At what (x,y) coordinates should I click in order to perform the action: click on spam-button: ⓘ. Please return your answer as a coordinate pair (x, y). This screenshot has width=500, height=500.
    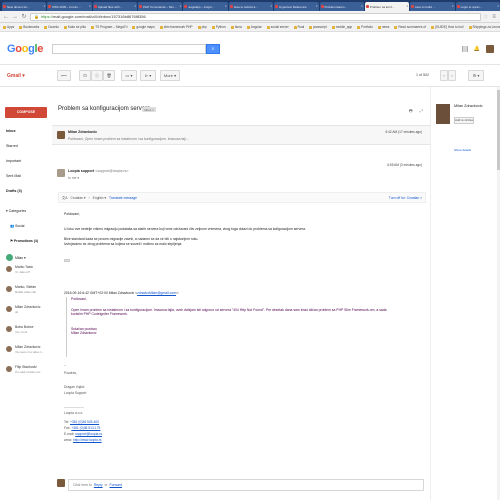
    Looking at the image, I should click on (97, 75).